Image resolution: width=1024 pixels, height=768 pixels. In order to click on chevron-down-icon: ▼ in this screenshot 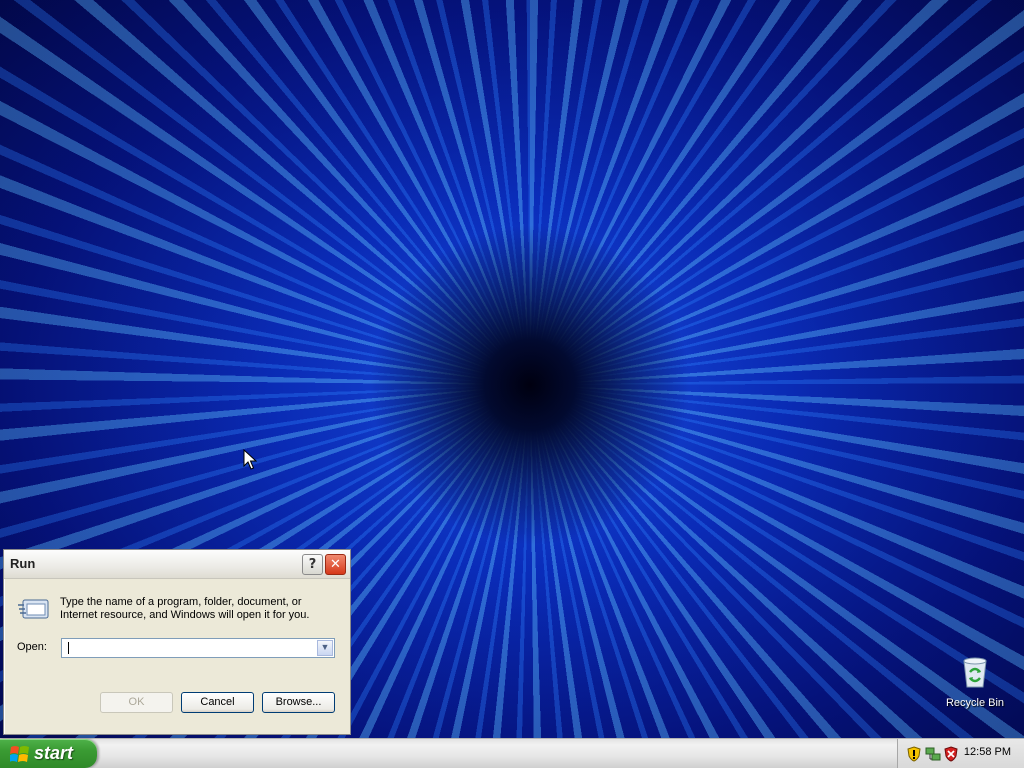, I will do `click(325, 648)`.